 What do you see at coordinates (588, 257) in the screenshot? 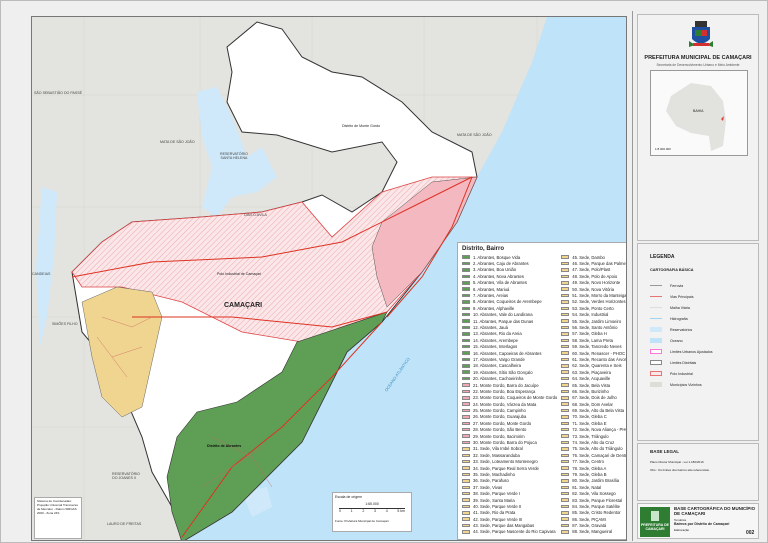
I see `legend-label: 45. Sede, Dambo` at bounding box center [588, 257].